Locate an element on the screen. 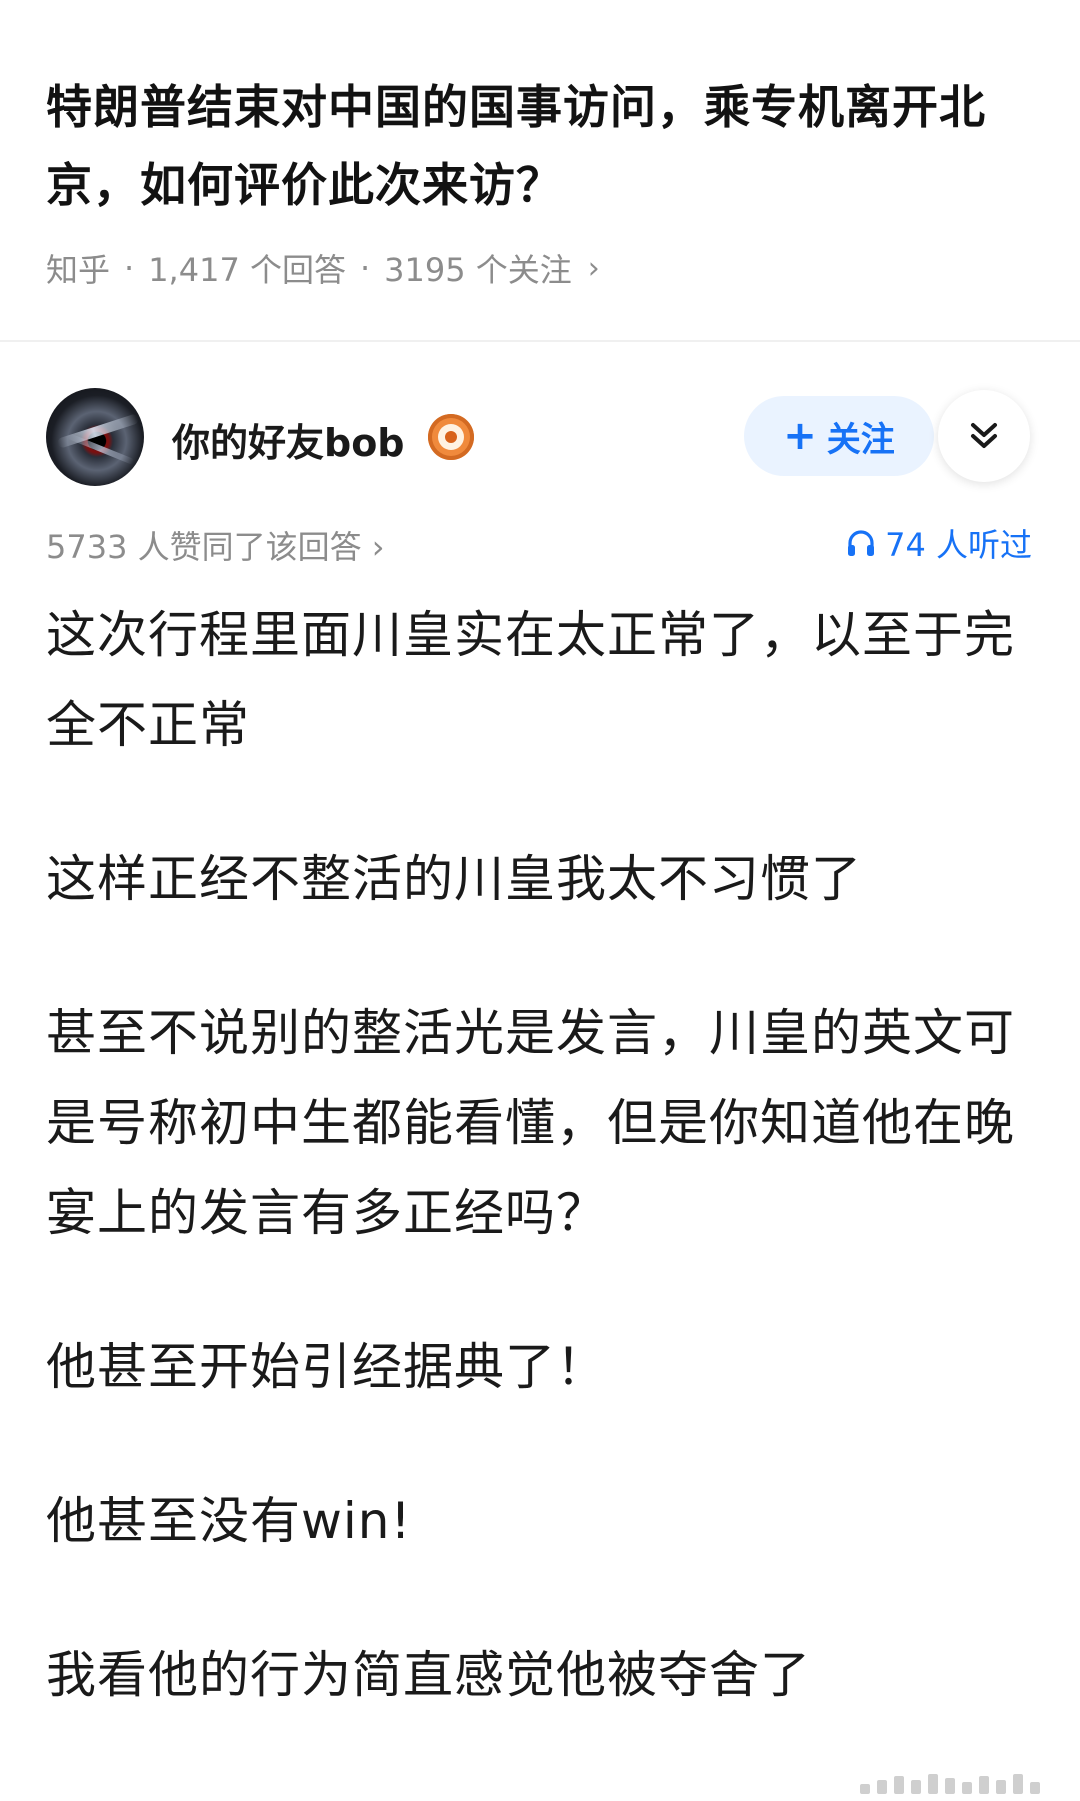 The height and width of the screenshot is (1801, 1080). author-name: 你的好友bob is located at coordinates (288, 439).